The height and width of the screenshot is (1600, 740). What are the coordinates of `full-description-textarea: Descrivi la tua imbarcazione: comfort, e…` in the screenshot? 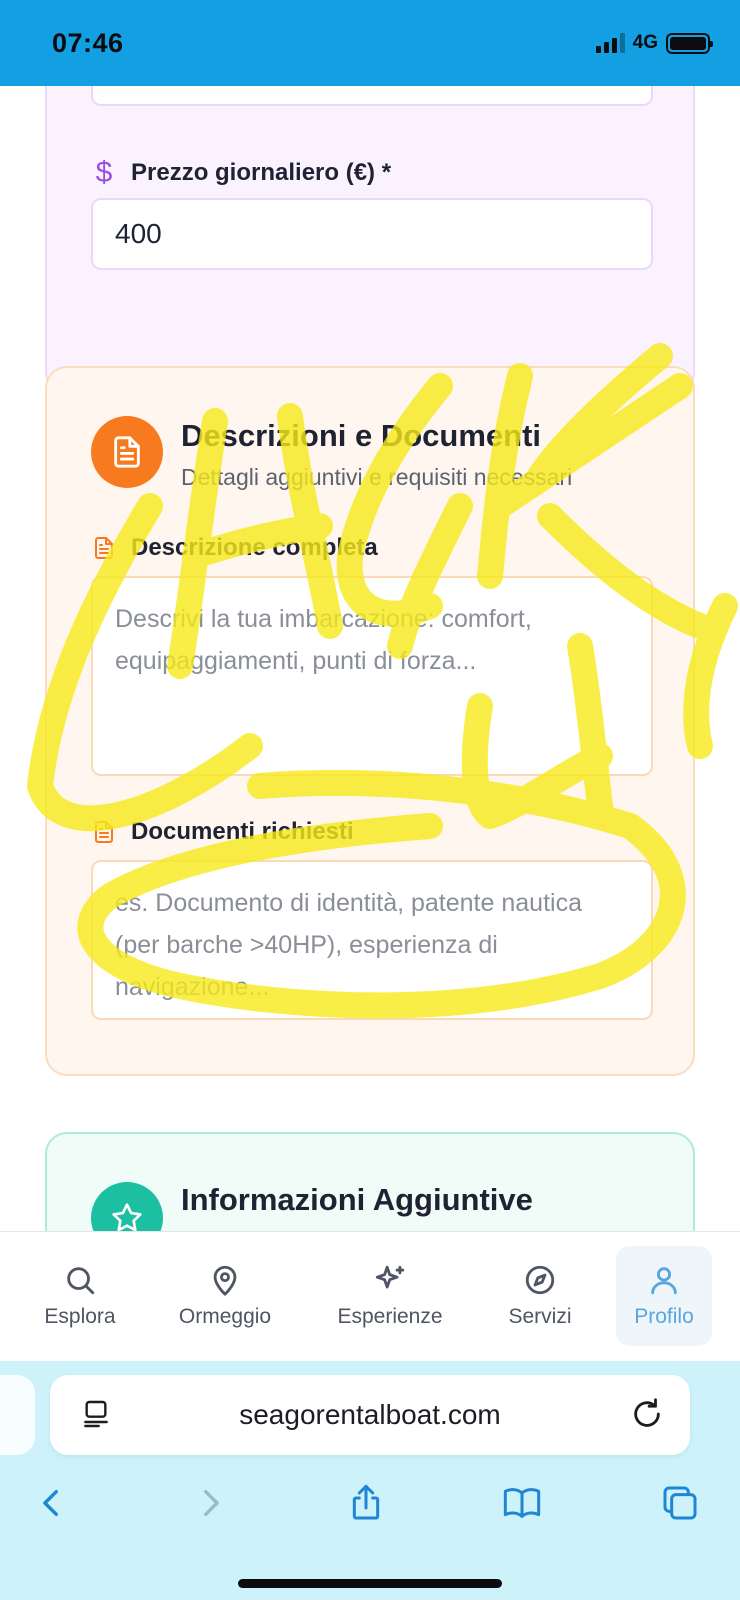 It's located at (372, 676).